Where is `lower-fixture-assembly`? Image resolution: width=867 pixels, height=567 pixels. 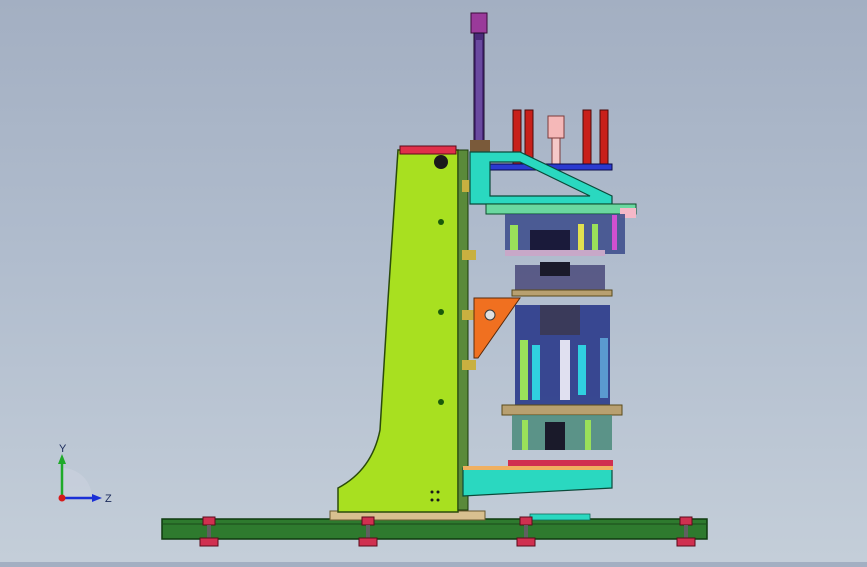
lower-fixture-assembly is located at coordinates (562, 386).